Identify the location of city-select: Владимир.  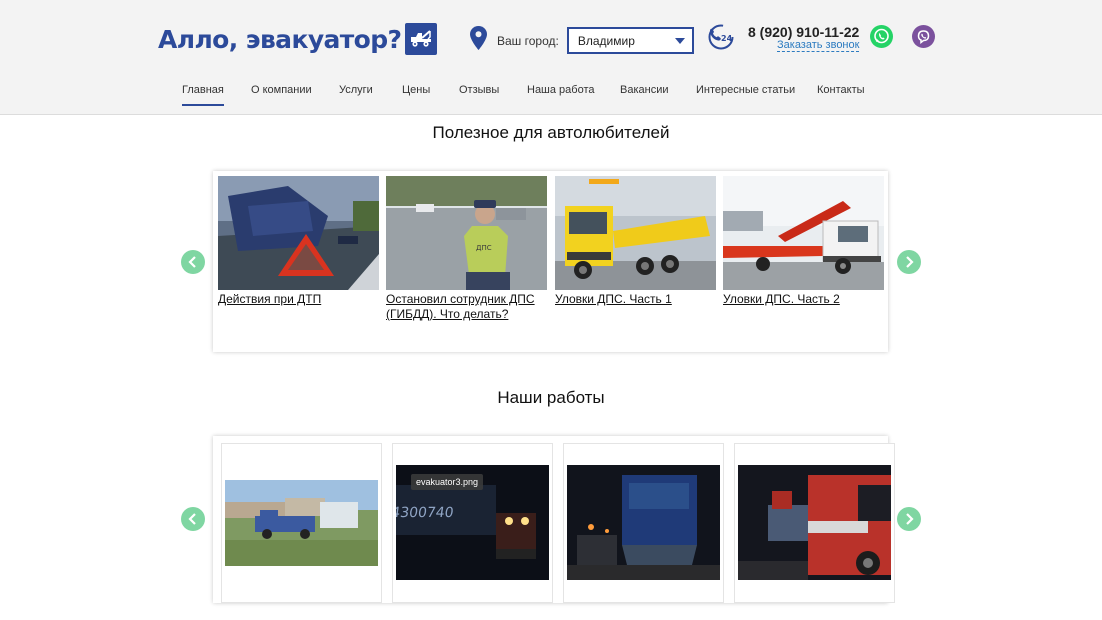
(630, 40).